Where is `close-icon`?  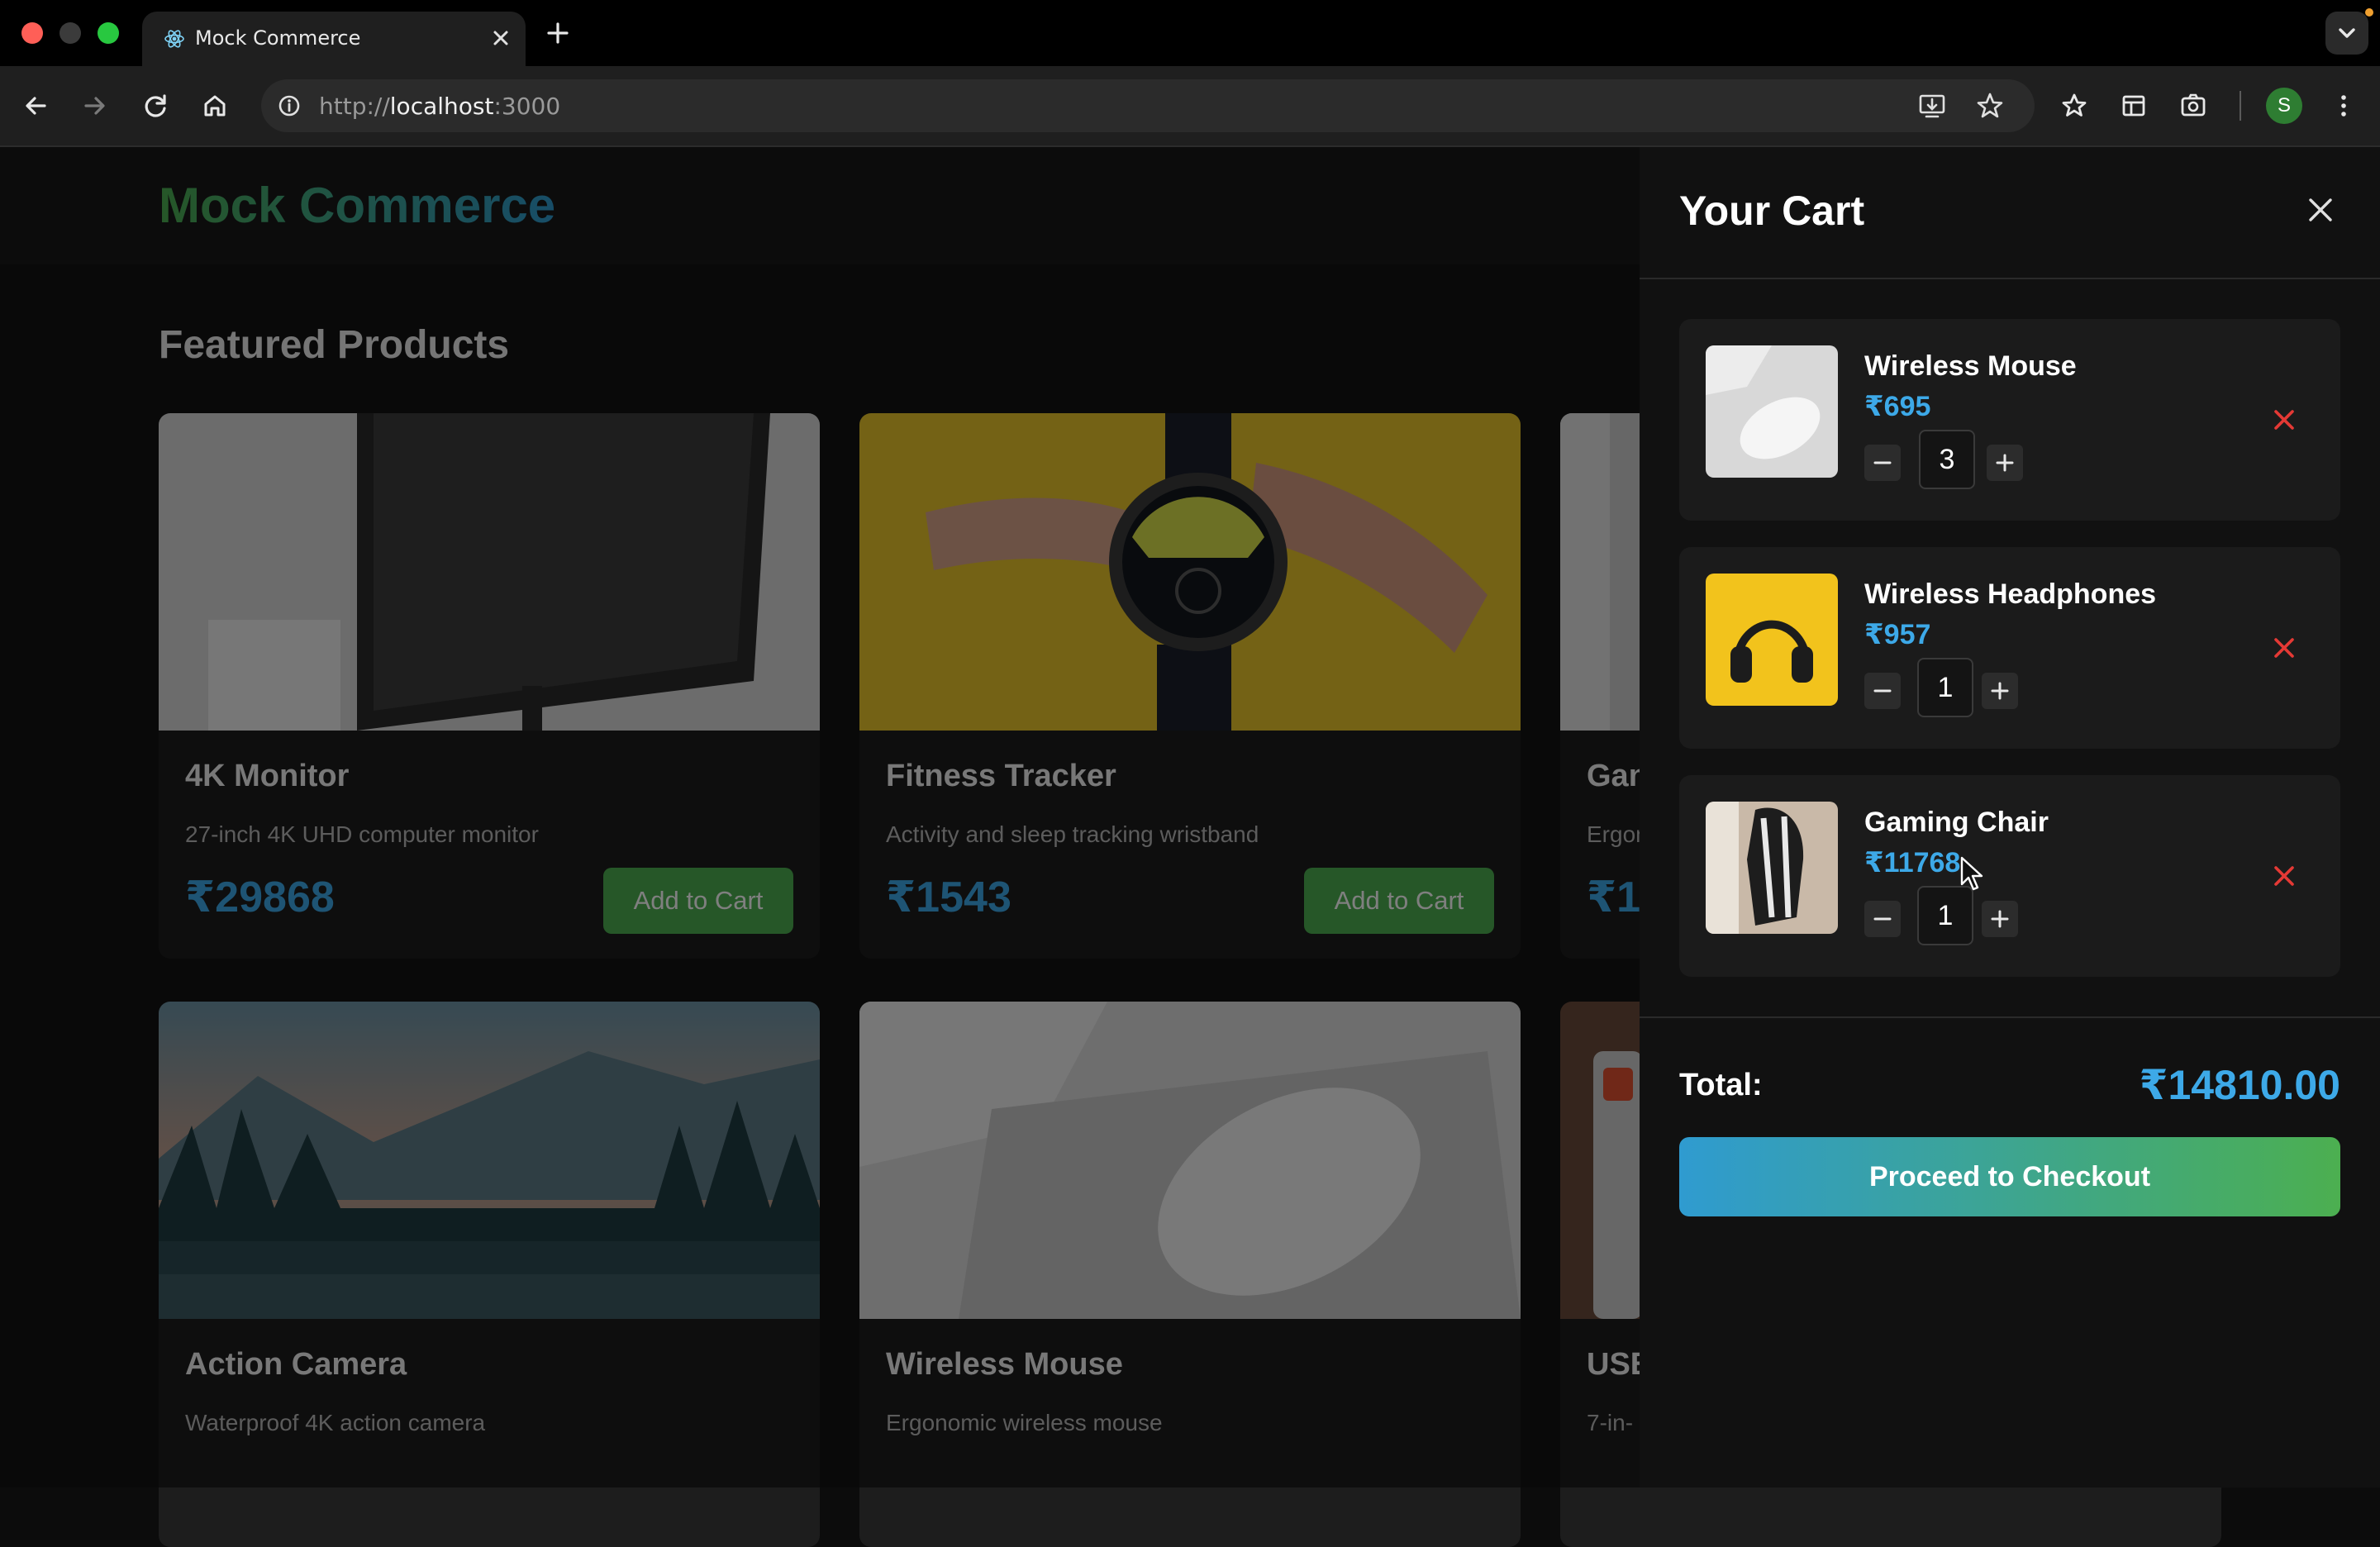 close-icon is located at coordinates (2320, 210).